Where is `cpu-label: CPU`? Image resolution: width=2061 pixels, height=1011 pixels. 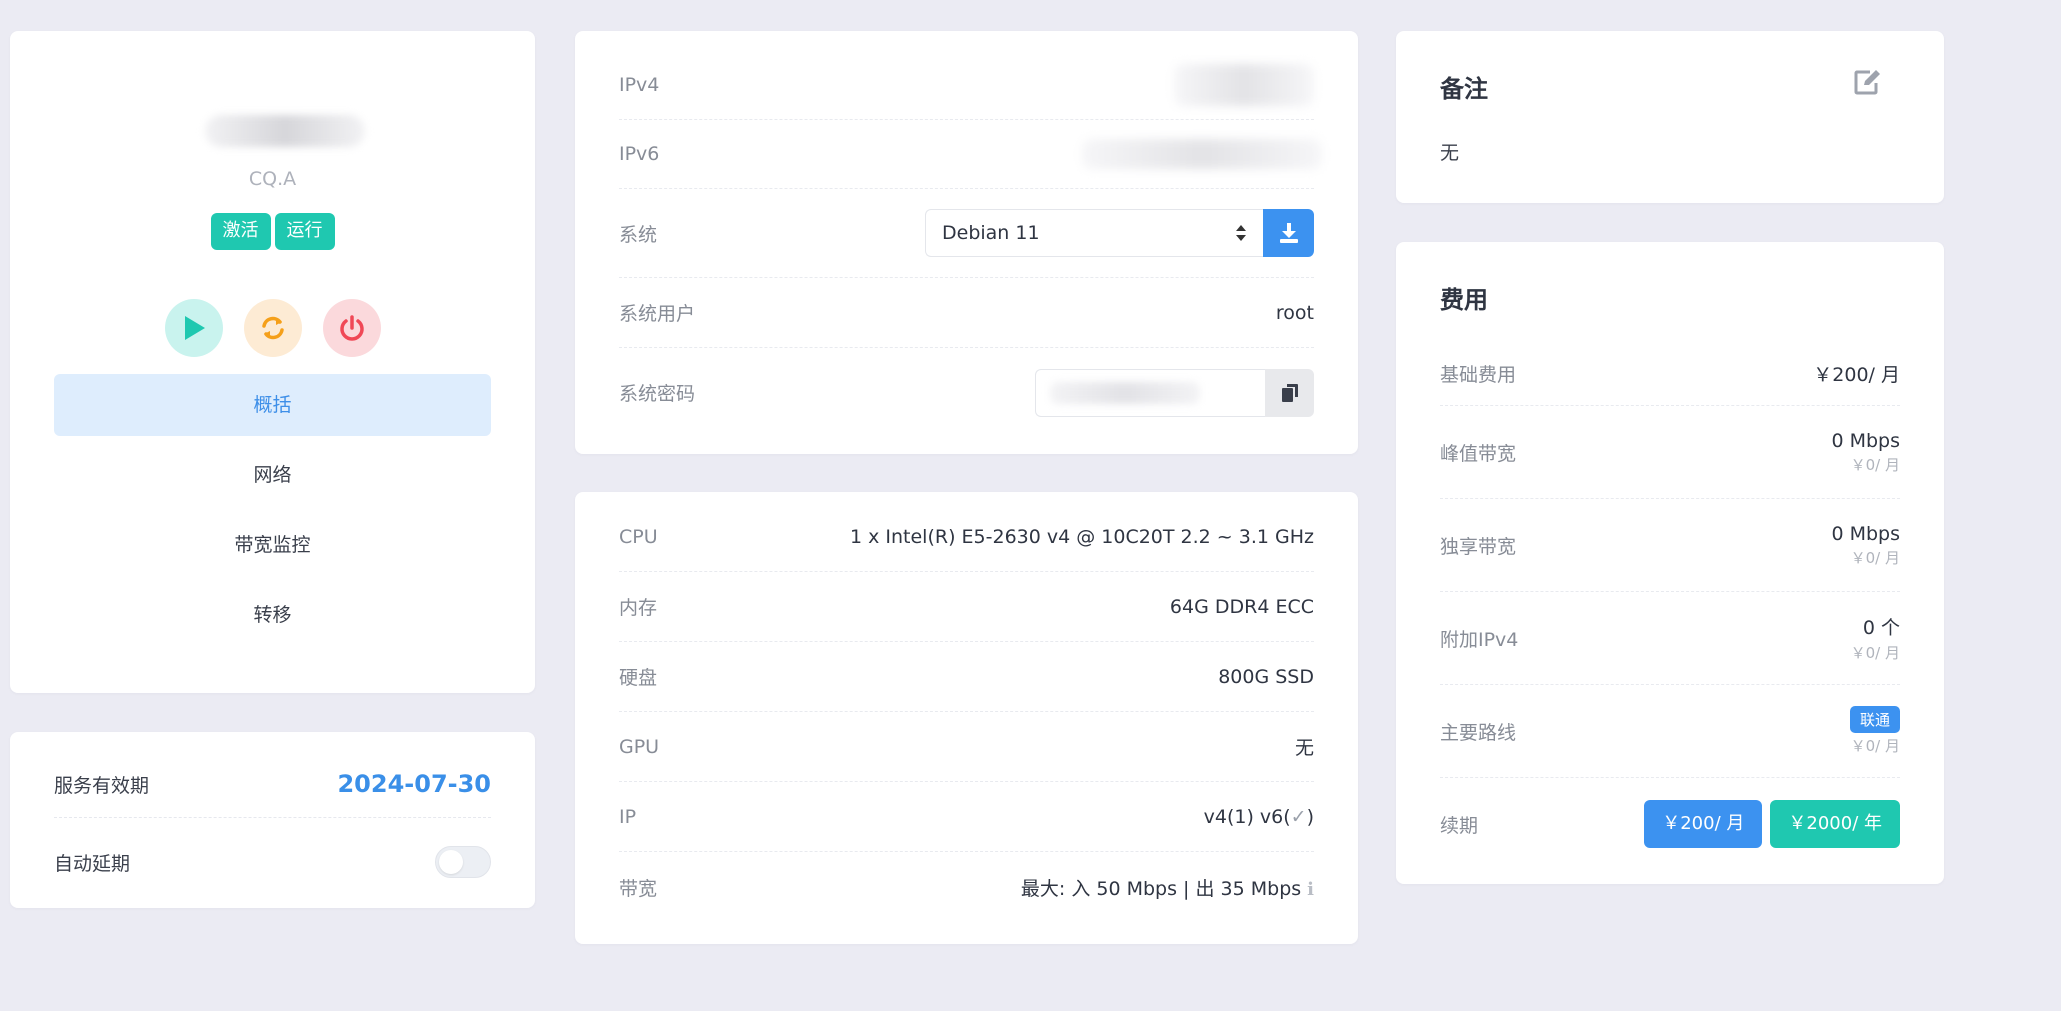
cpu-label: CPU is located at coordinates (638, 536).